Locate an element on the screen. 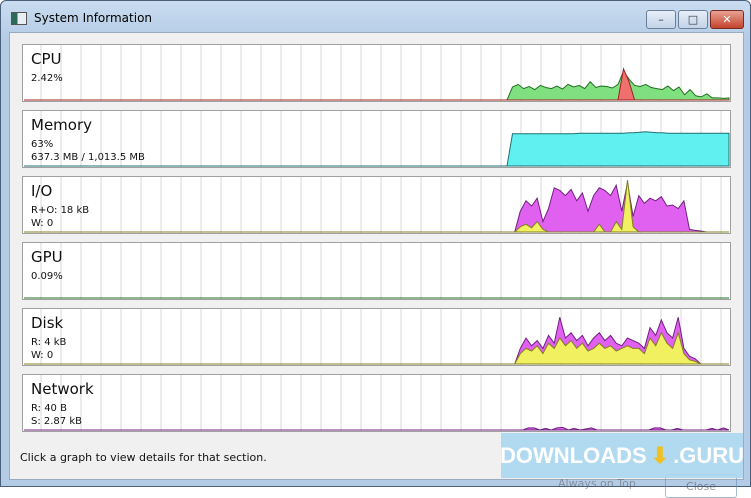 This screenshot has height=498, width=751. network-title: Network is located at coordinates (62, 389).